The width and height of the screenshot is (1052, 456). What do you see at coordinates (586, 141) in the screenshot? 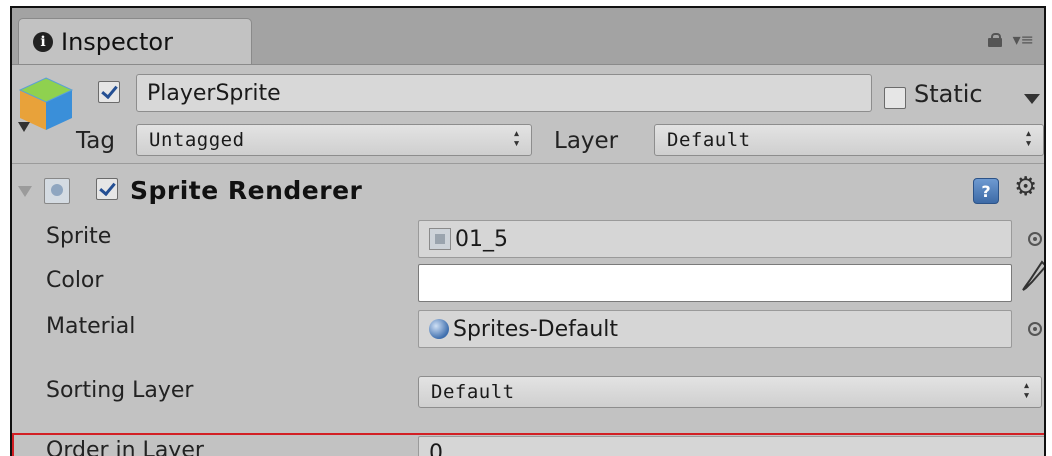
I see `layer-label: Layer` at bounding box center [586, 141].